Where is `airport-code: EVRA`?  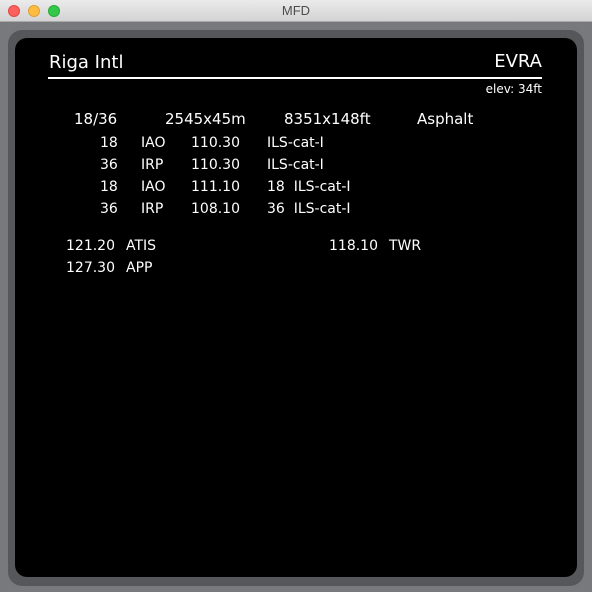 airport-code: EVRA is located at coordinates (518, 61).